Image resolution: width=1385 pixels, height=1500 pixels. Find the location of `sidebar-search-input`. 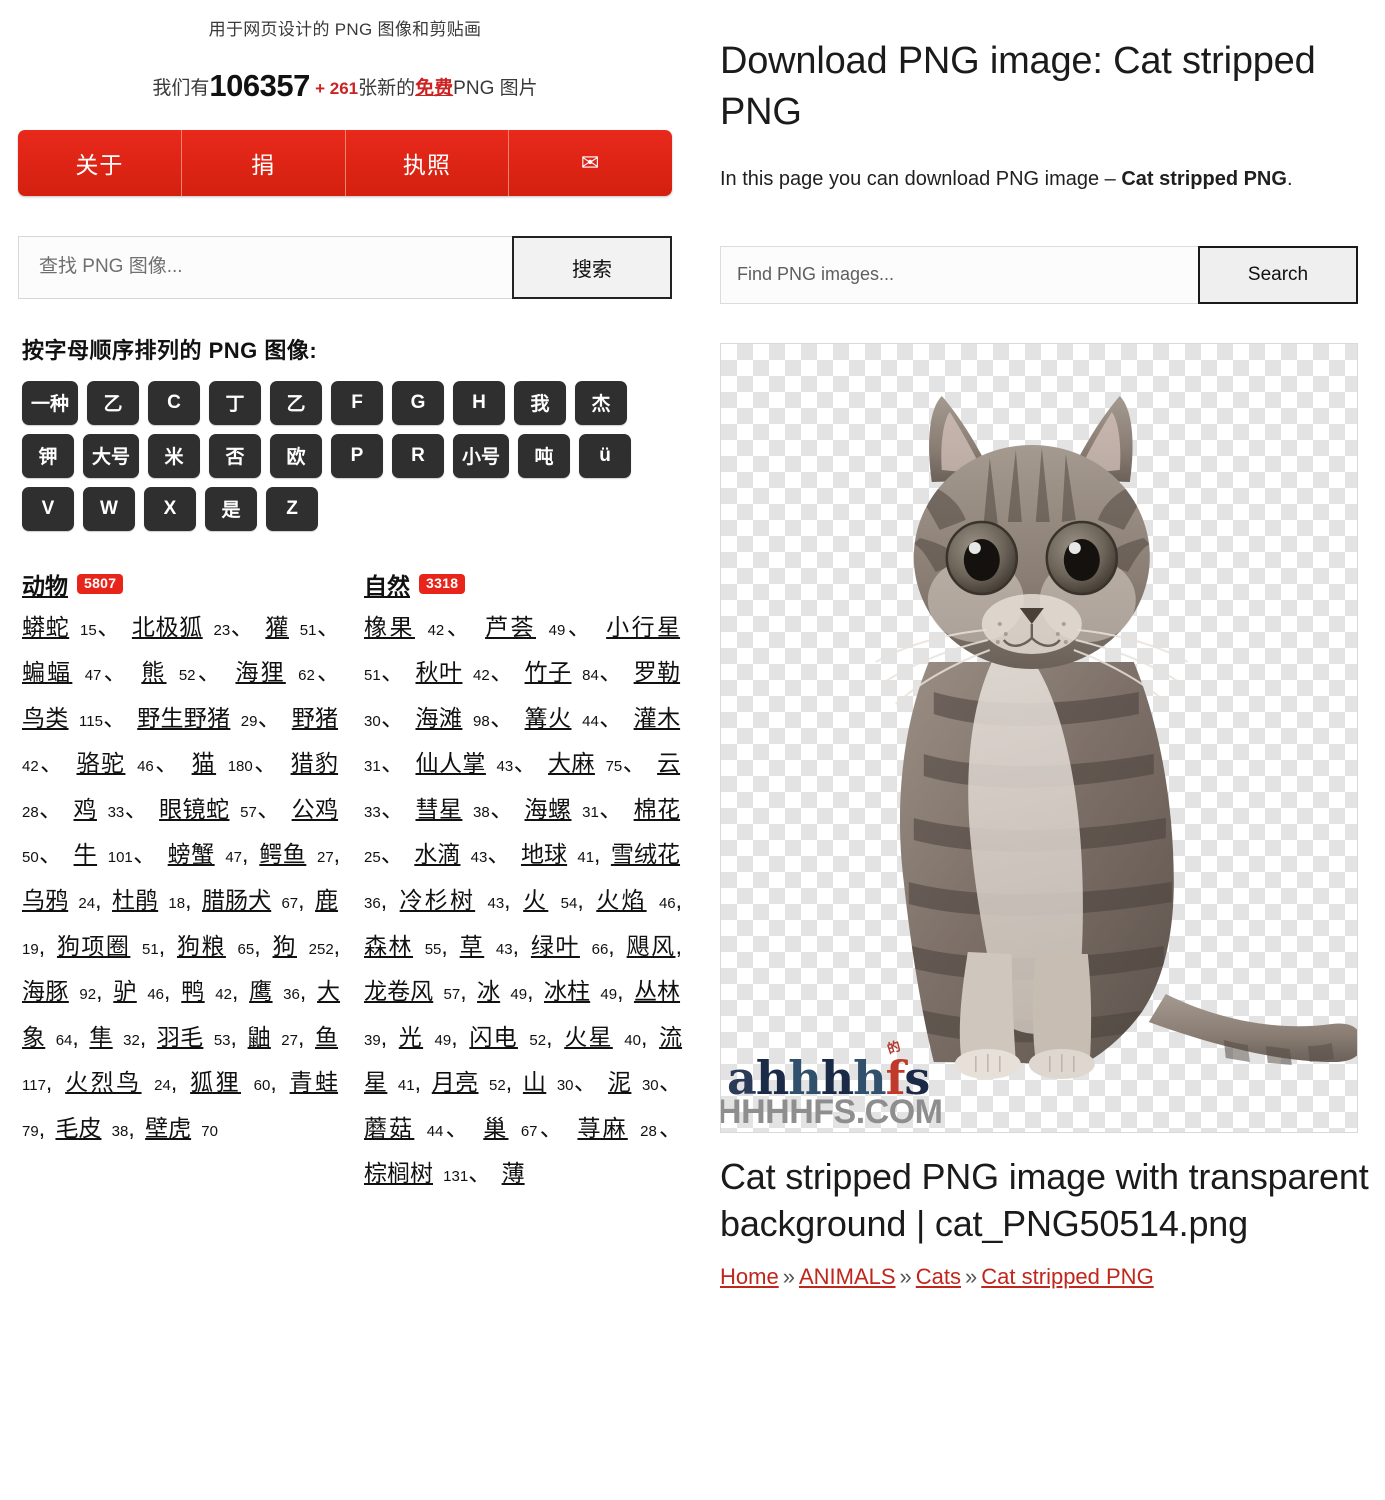

sidebar-search-input is located at coordinates (265, 267).